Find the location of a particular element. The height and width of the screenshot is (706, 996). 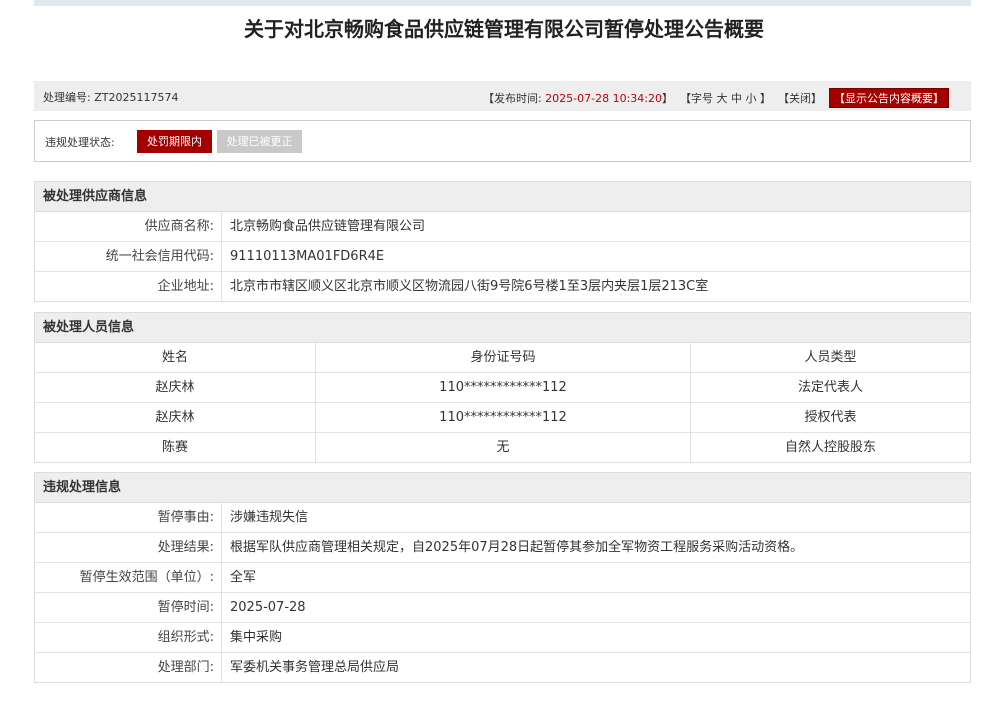

status-stage-active: 处罚期限内 is located at coordinates (174, 141).